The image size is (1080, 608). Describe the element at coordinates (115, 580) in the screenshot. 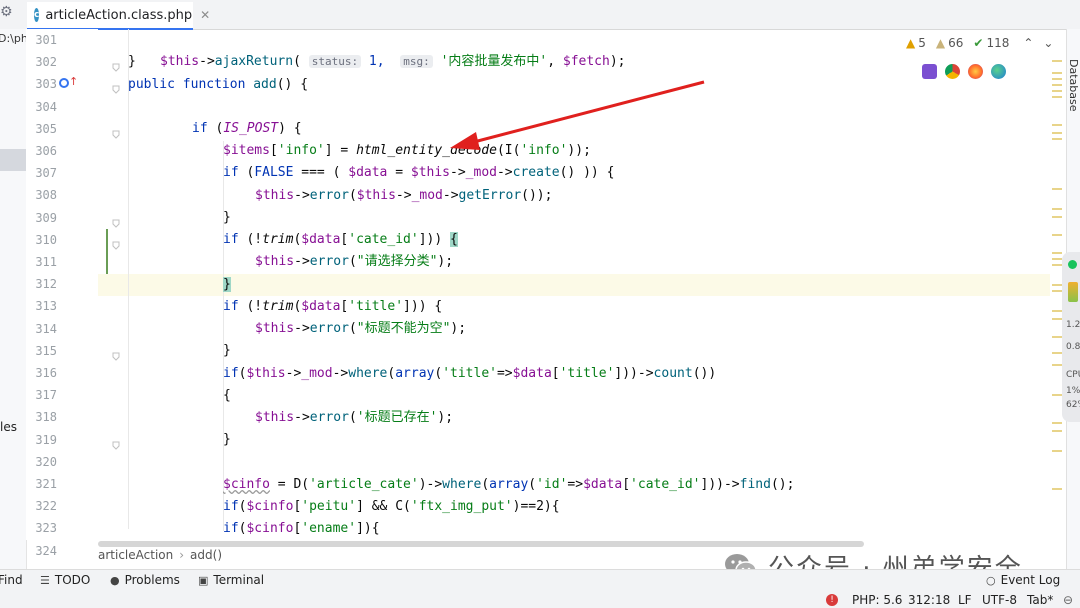

I see `info-icon: ●` at that location.